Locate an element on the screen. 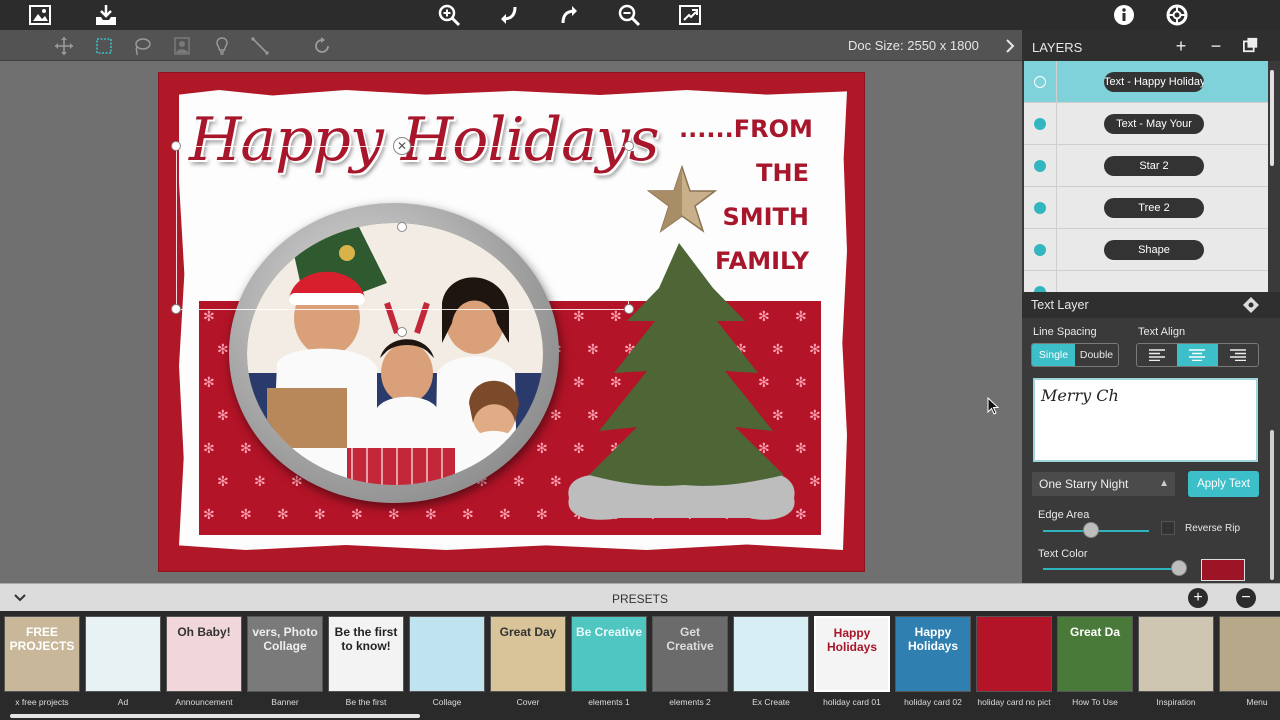 The height and width of the screenshot is (720, 1280). preset-item: Collage is located at coordinates (447, 663).